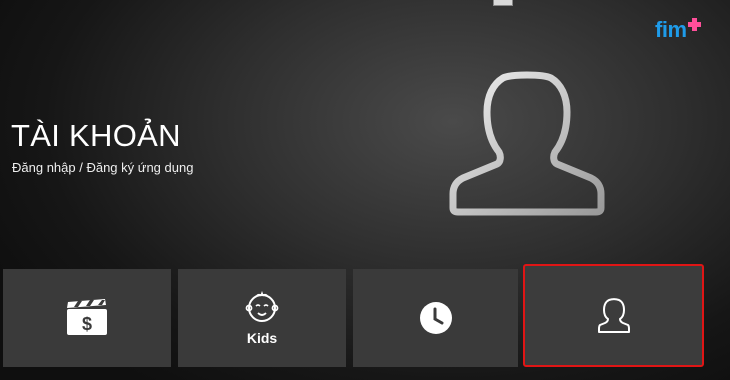  Describe the element at coordinates (503, 3) in the screenshot. I see `top-dropdown-handle` at that location.